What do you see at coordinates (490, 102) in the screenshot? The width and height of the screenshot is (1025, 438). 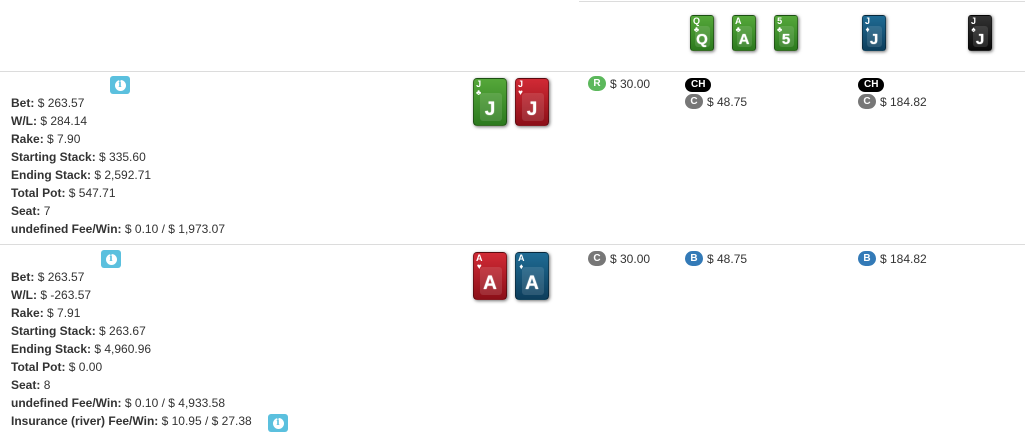 I see `player-1-hole-card-1: J ♣ J` at bounding box center [490, 102].